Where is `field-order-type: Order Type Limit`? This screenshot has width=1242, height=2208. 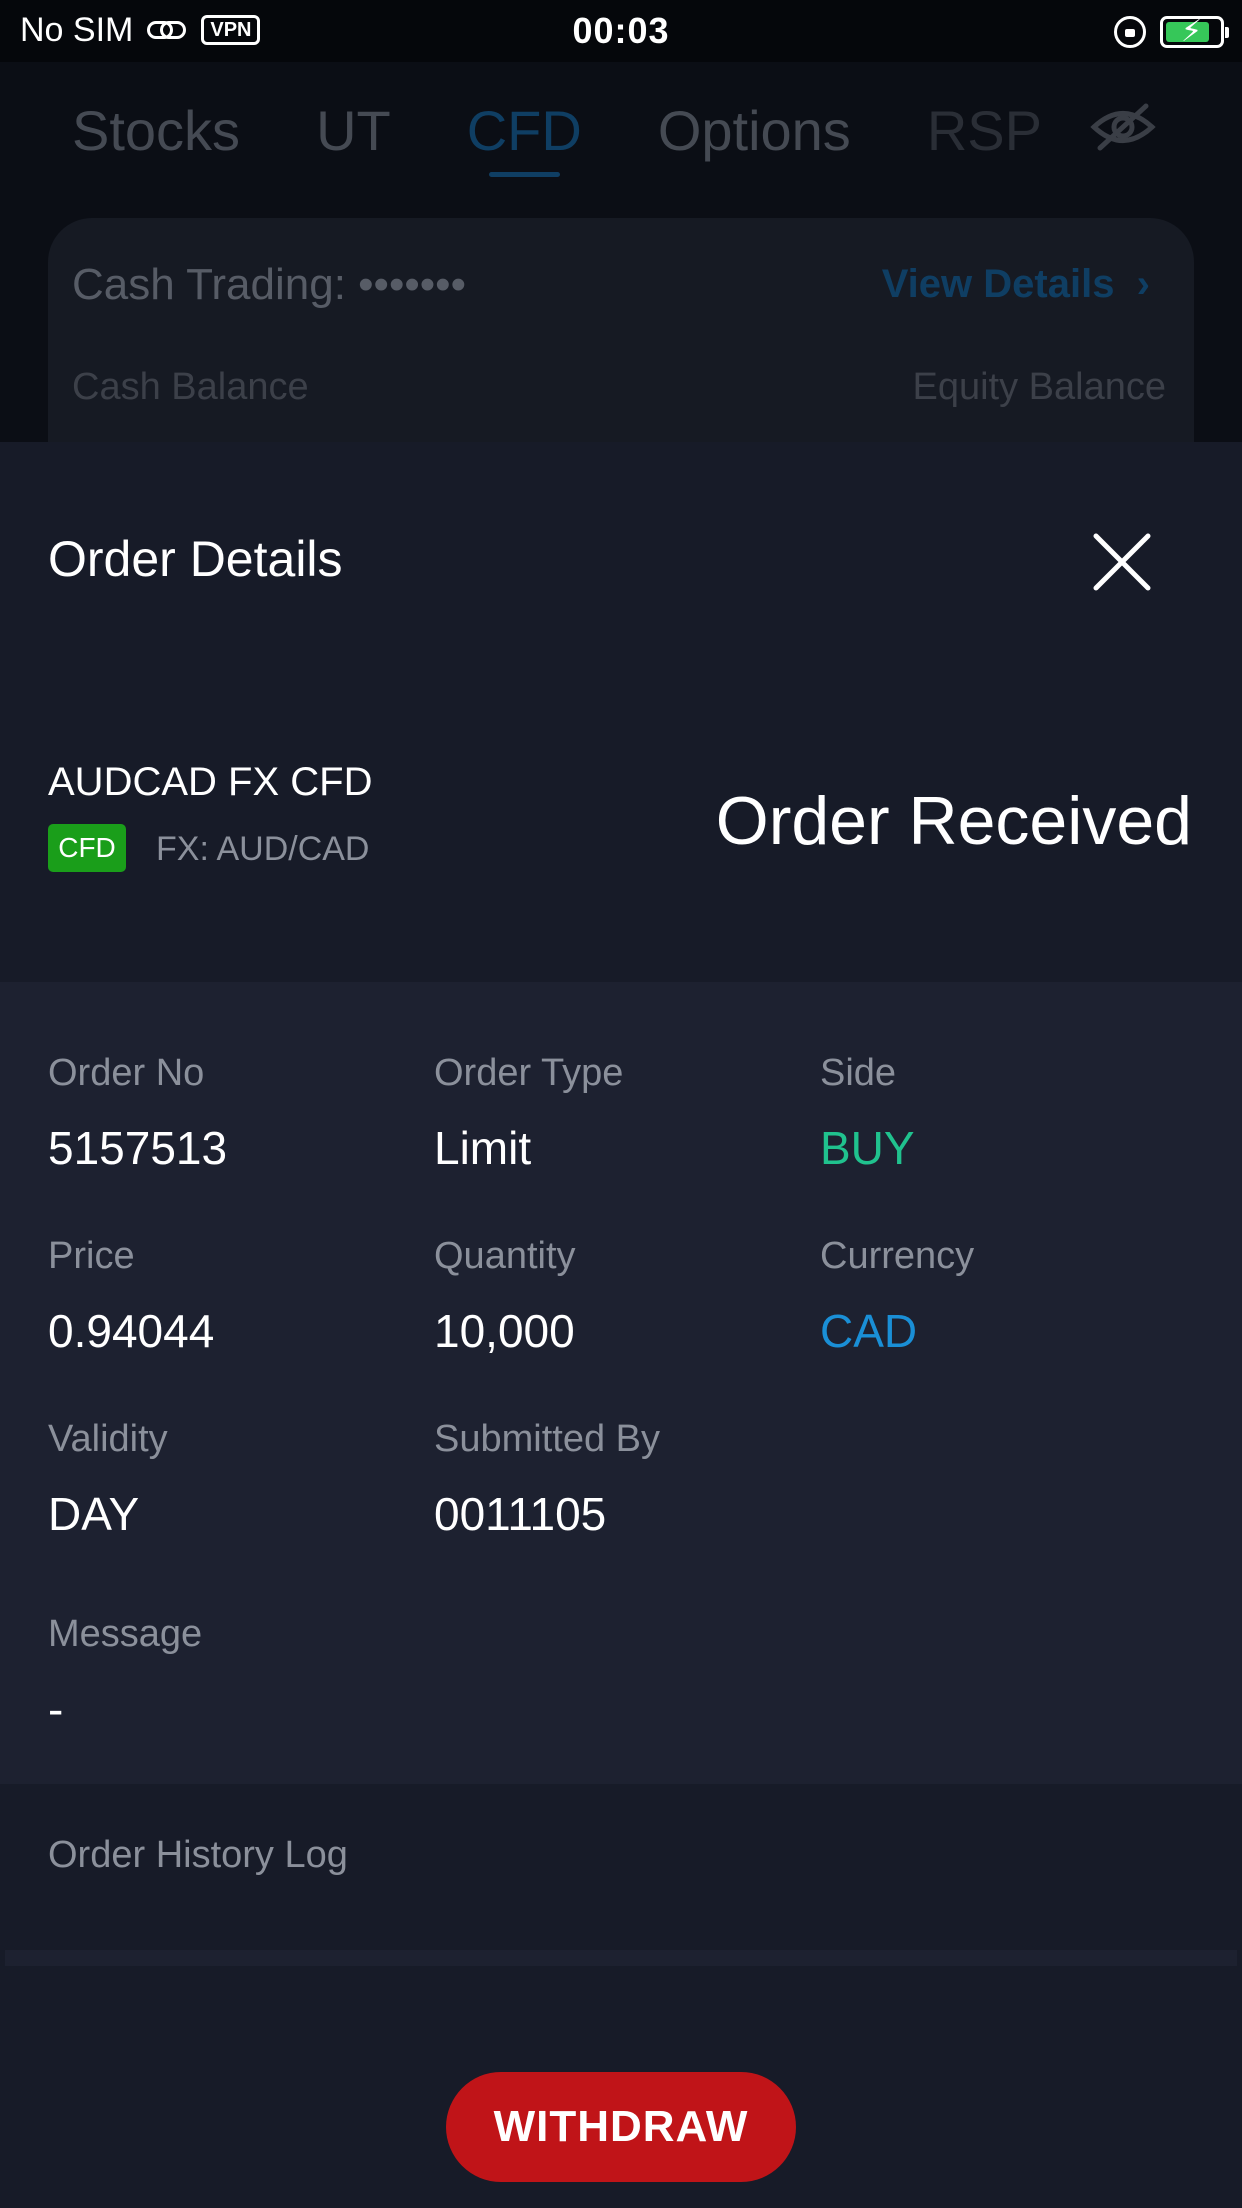
field-order-type: Order Type Limit is located at coordinates (528, 1113).